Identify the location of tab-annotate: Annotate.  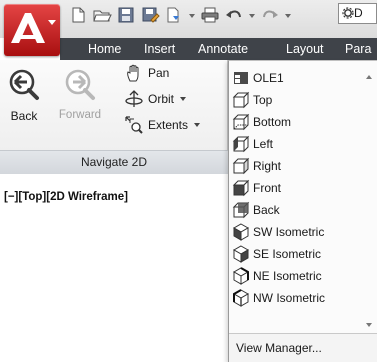
(223, 49).